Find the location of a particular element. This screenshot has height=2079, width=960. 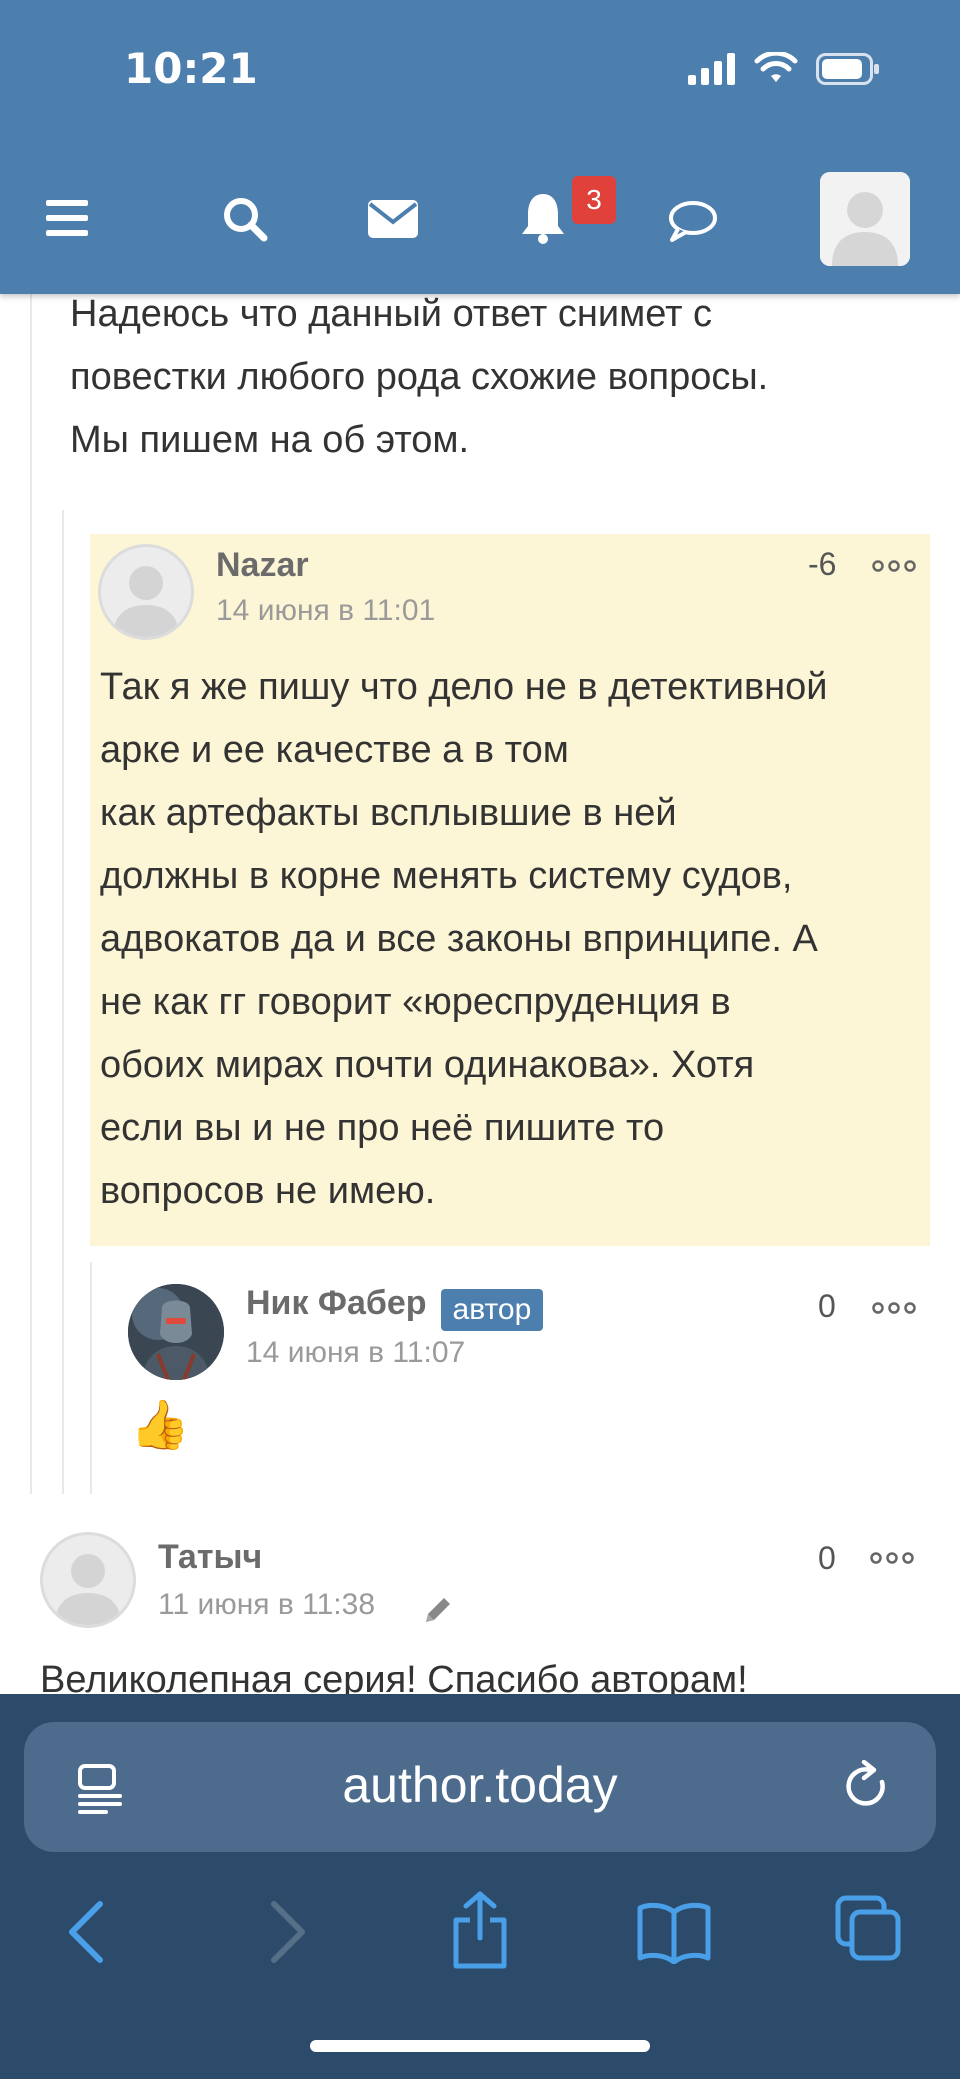

comment-author: Nazar is located at coordinates (262, 565).